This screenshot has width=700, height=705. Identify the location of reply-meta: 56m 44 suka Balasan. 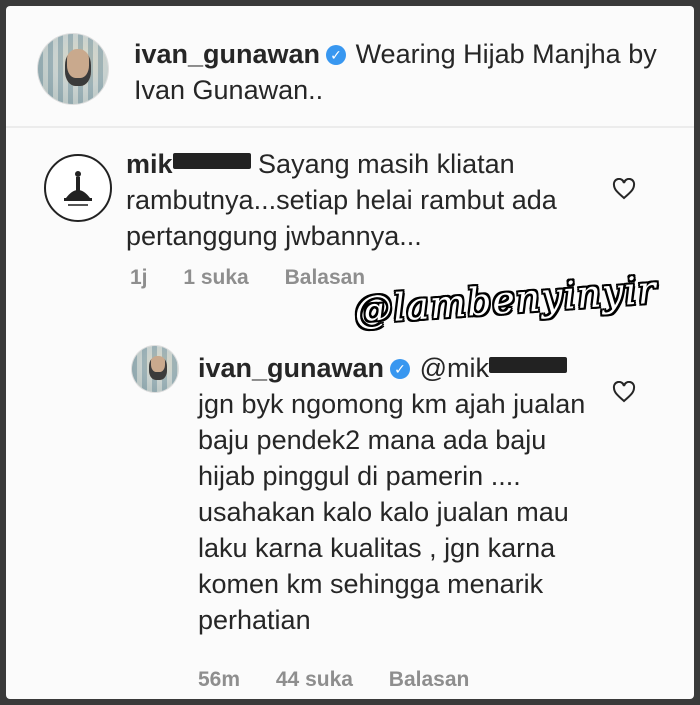
(348, 680).